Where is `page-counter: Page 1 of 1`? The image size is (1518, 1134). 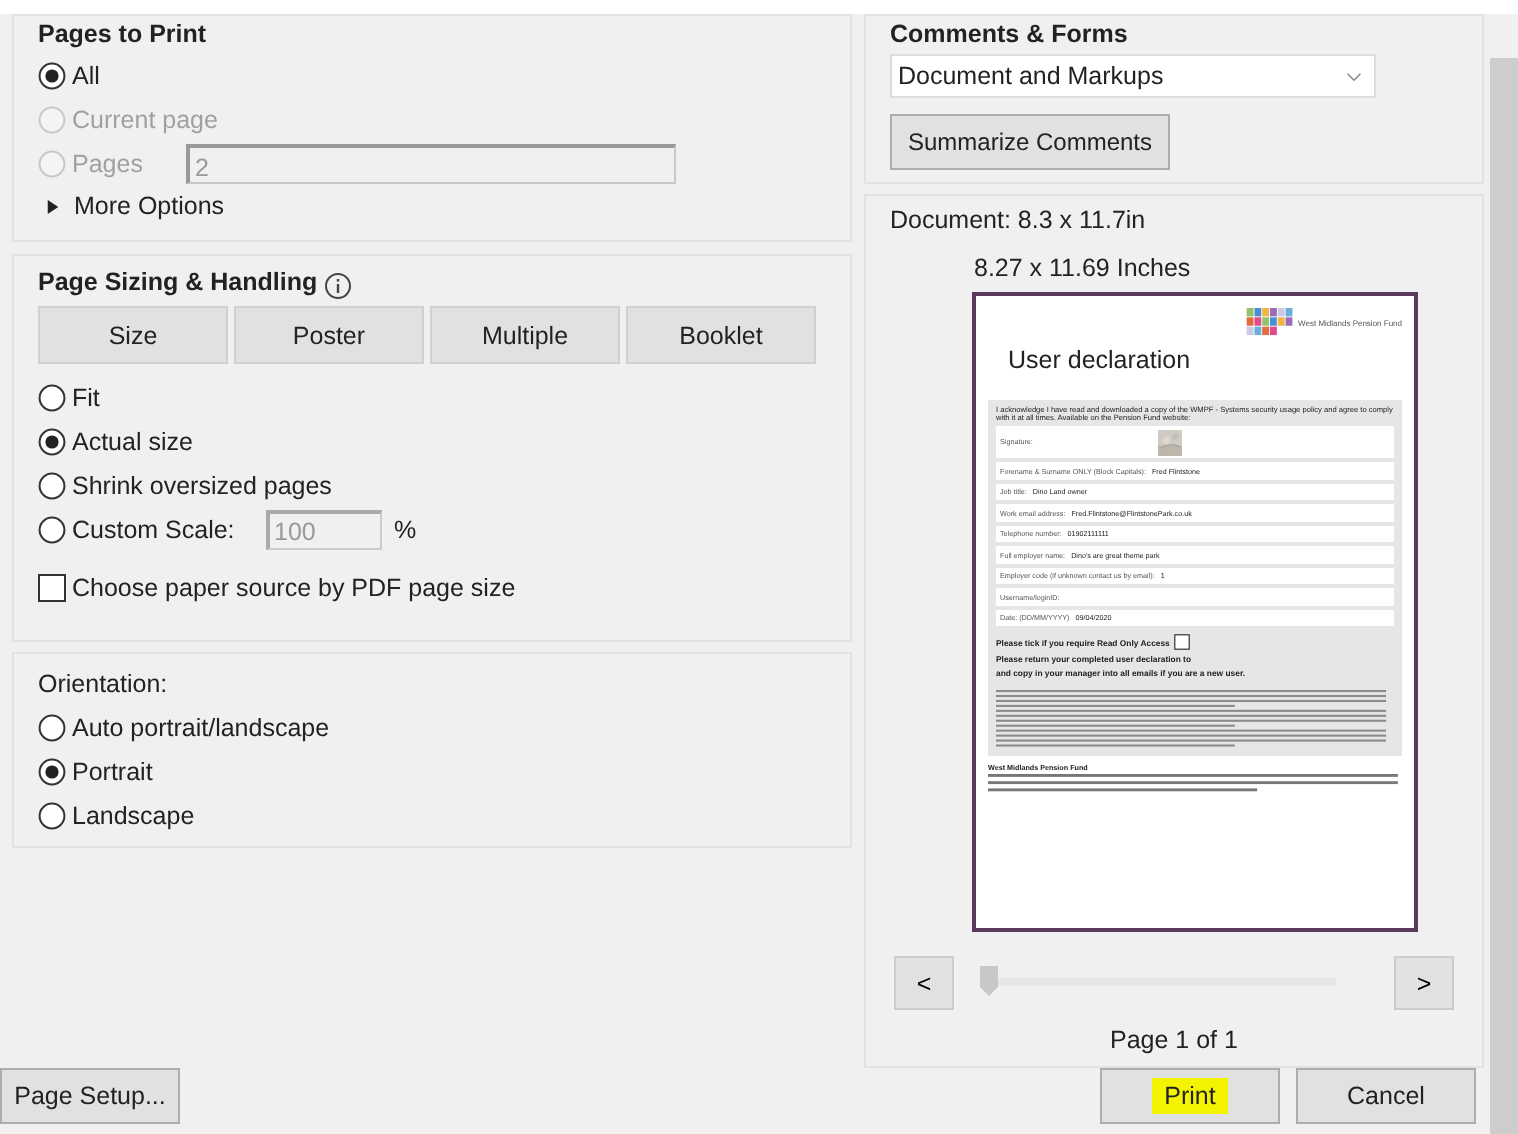 page-counter: Page 1 of 1 is located at coordinates (1174, 1040).